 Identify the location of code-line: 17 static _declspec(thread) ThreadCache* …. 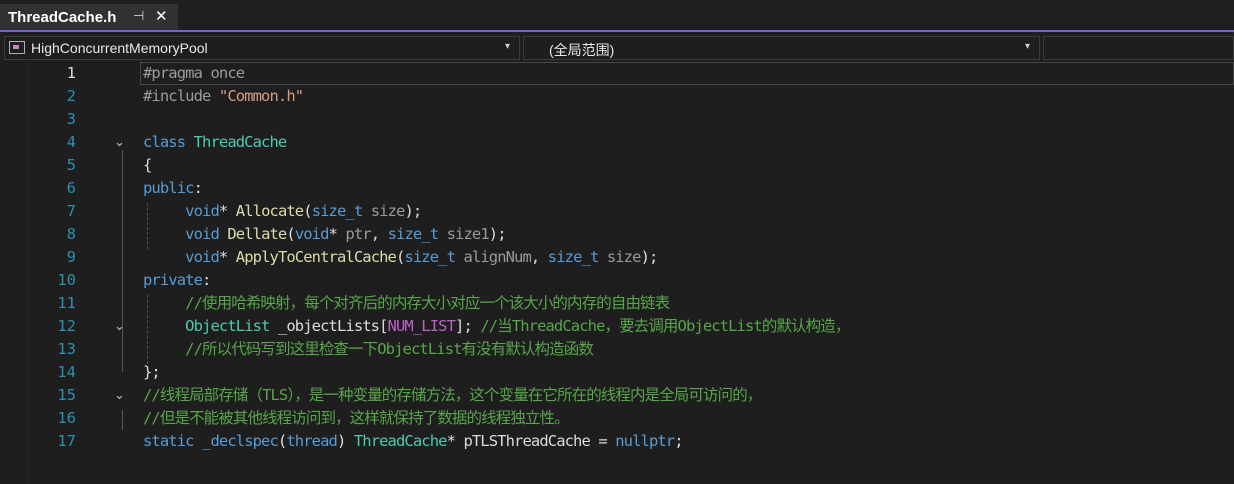
(617, 441).